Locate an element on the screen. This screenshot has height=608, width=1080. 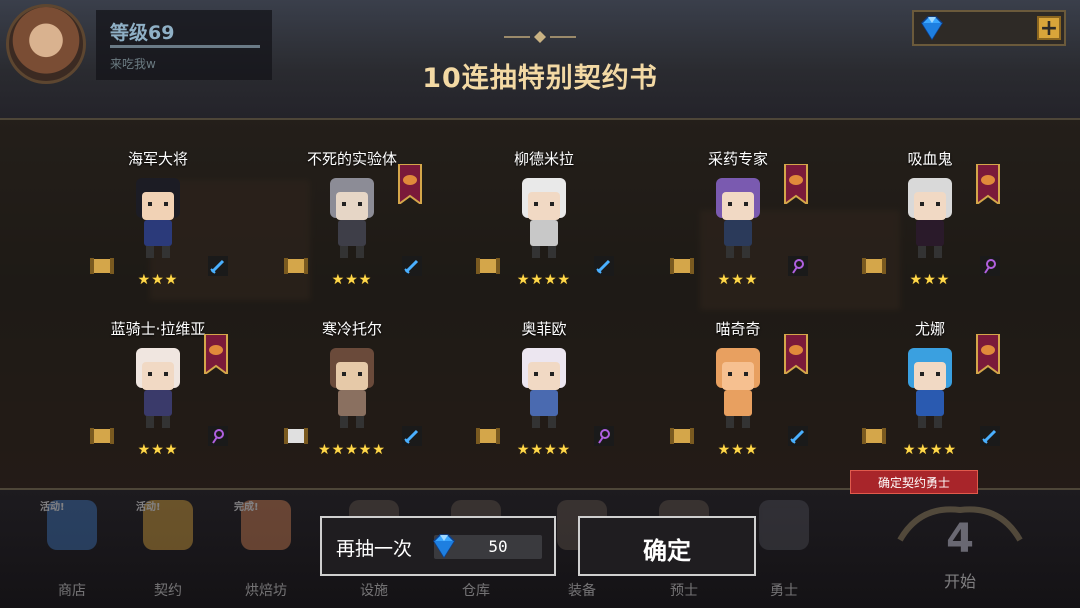
character-card: 不死的实验体 ★★★ is located at coordinates (367, 228).